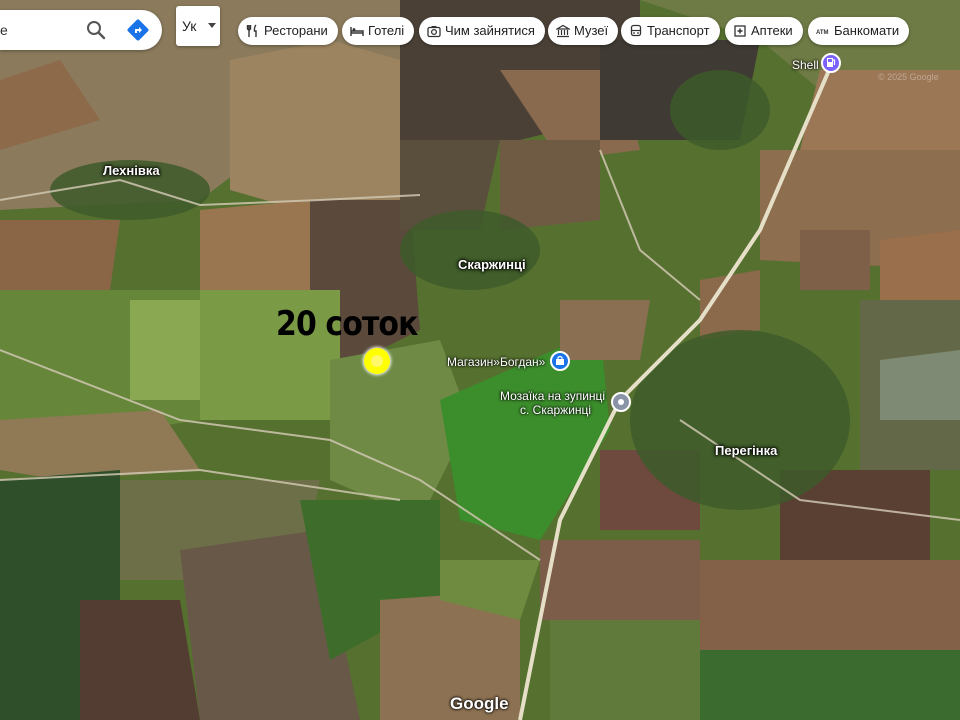 The image size is (960, 720). I want to click on museum-icon, so click(563, 31).